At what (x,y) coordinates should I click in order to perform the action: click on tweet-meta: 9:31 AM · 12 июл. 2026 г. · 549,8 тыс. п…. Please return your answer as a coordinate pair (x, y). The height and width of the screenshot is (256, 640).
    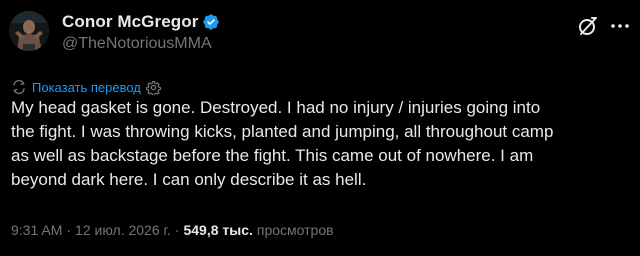
    Looking at the image, I should click on (172, 232).